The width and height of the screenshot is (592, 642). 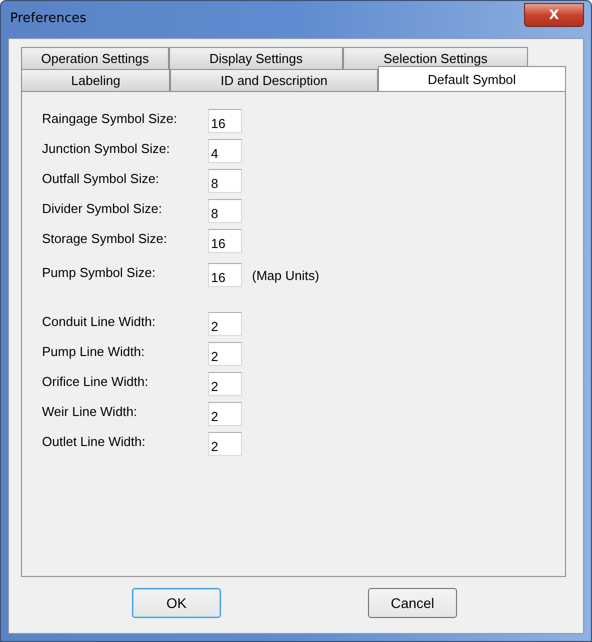 What do you see at coordinates (274, 80) in the screenshot?
I see `tab: ID and Description` at bounding box center [274, 80].